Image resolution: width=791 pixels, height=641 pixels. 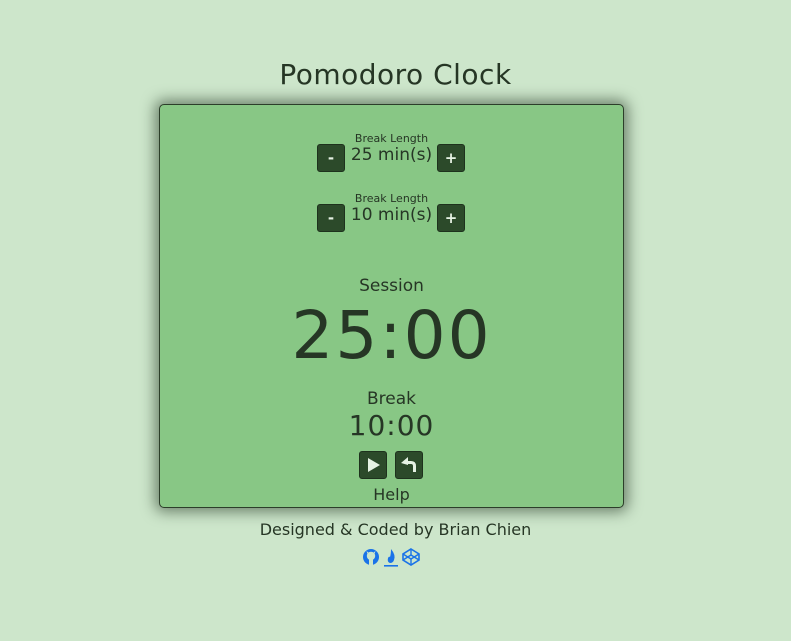 What do you see at coordinates (391, 155) in the screenshot?
I see `session-length-value: 25 min(s)` at bounding box center [391, 155].